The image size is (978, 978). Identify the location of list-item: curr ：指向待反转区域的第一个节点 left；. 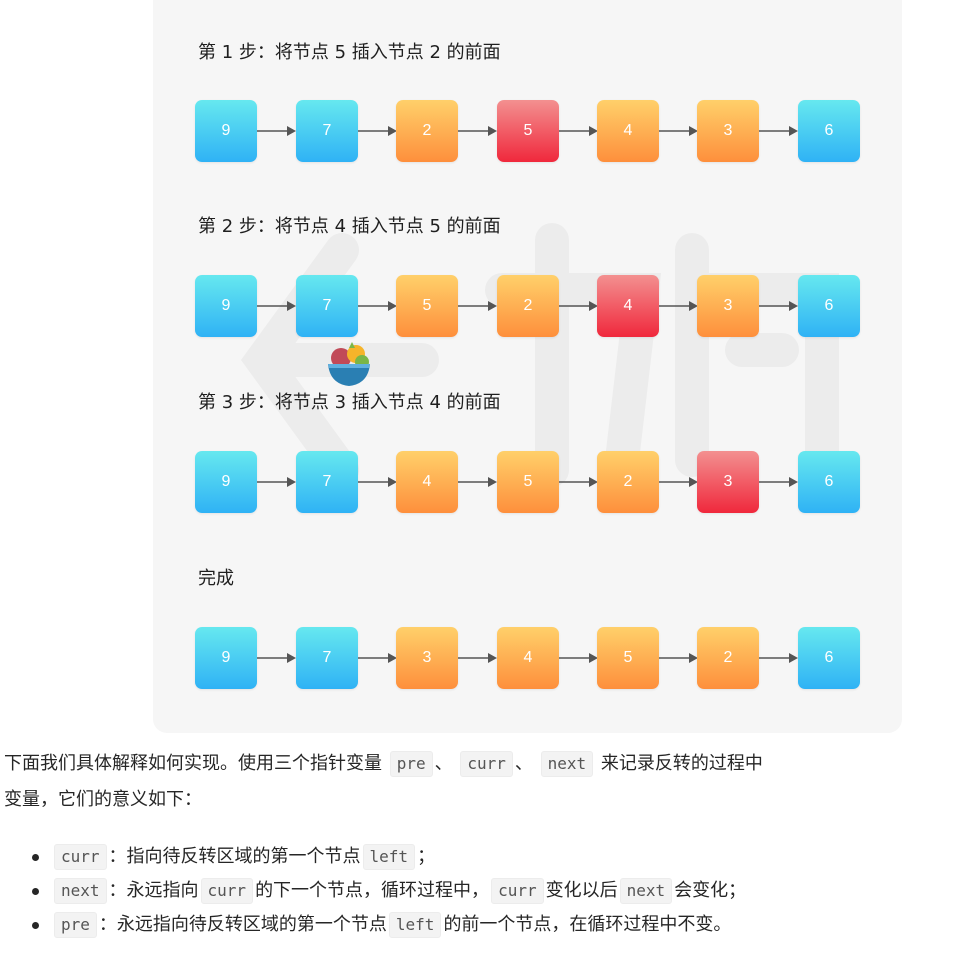
(389, 857).